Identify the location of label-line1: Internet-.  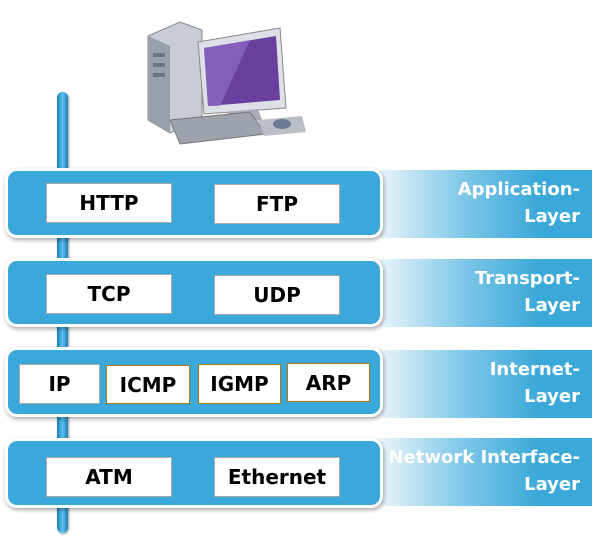
(534, 369).